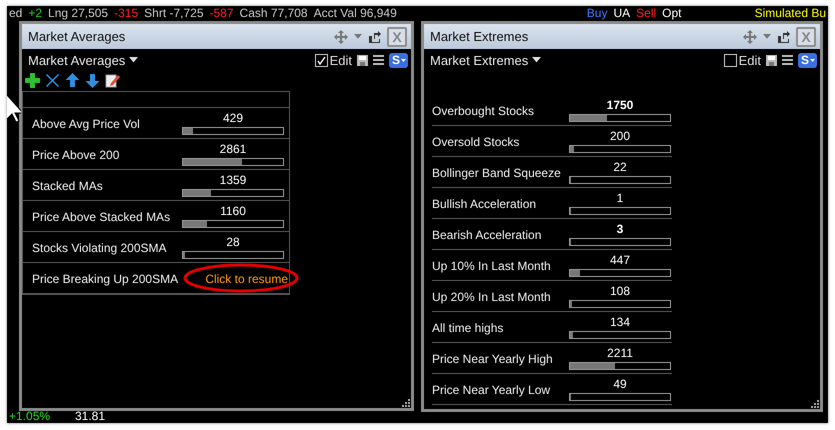 The height and width of the screenshot is (430, 835). What do you see at coordinates (620, 322) in the screenshot?
I see `indicator-value: 134` at bounding box center [620, 322].